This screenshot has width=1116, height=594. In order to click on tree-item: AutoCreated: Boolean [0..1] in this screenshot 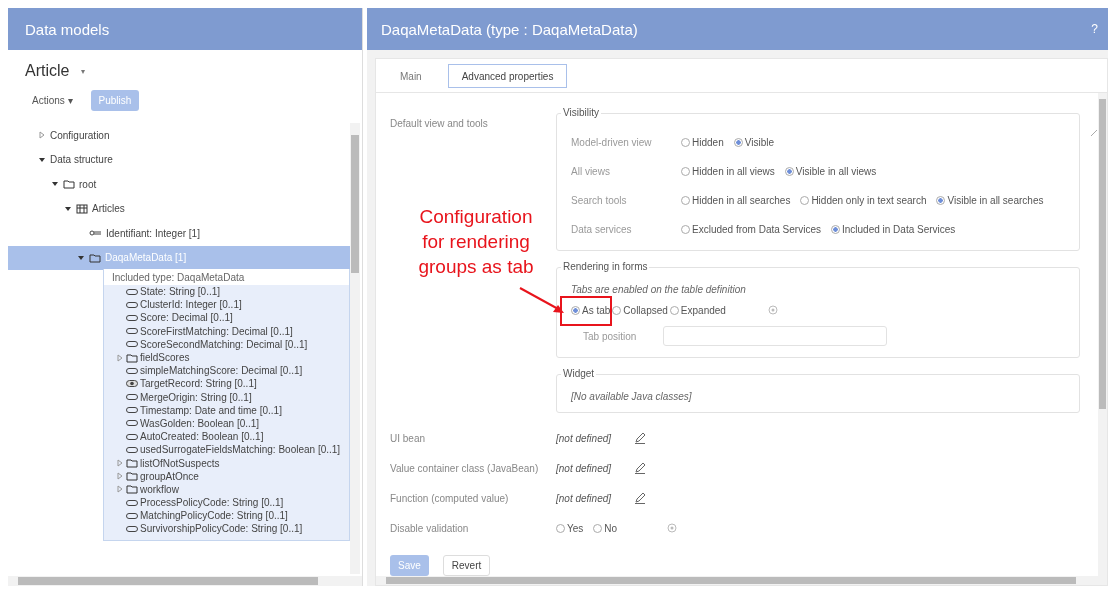, I will do `click(232, 437)`.